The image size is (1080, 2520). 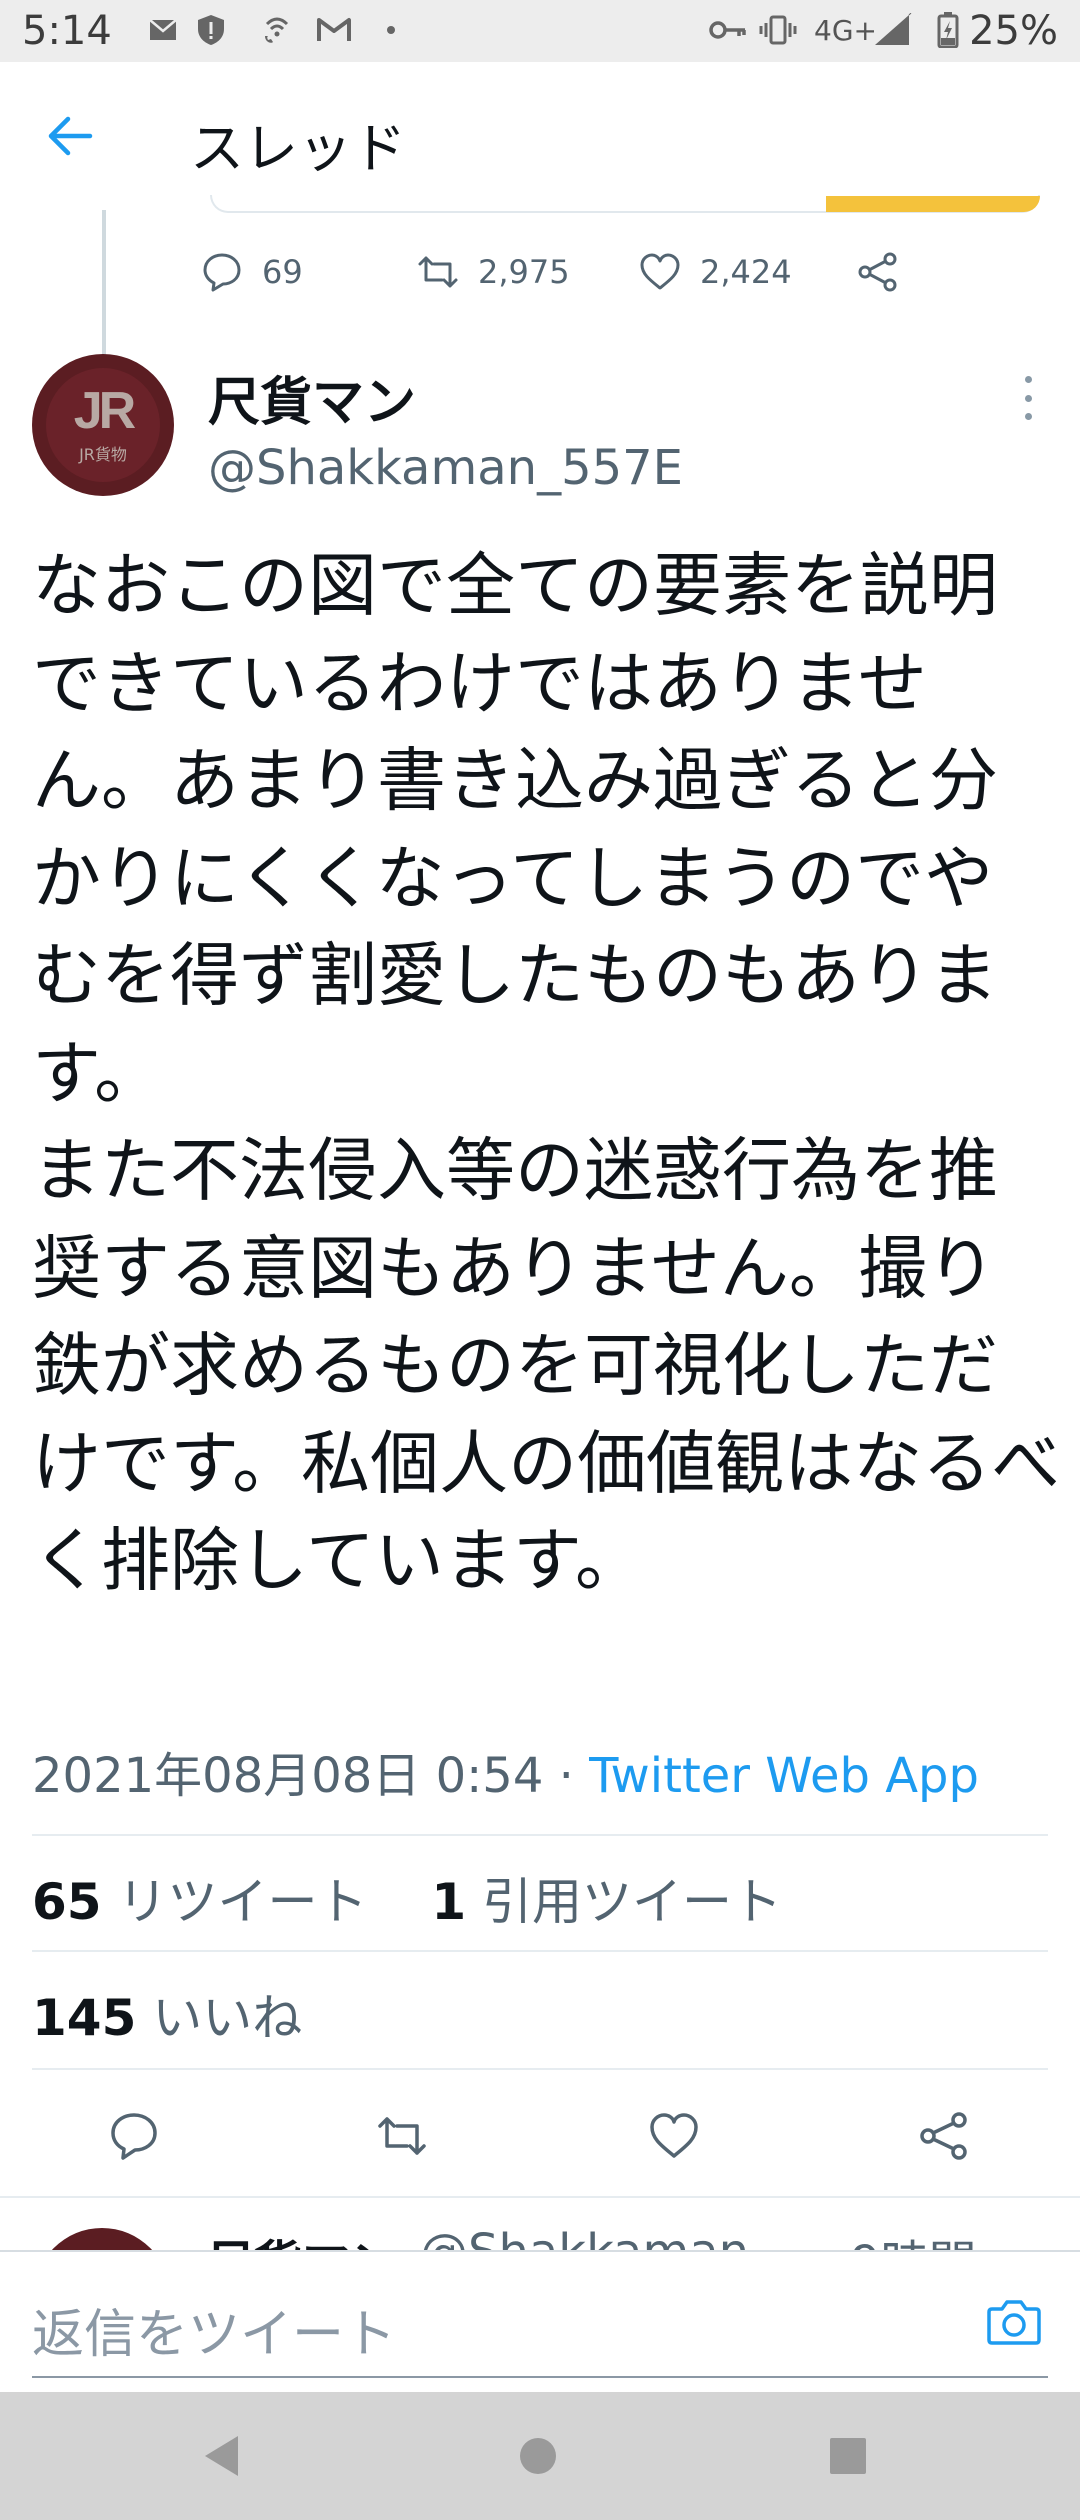 What do you see at coordinates (102, 2239) in the screenshot?
I see `avatar` at bounding box center [102, 2239].